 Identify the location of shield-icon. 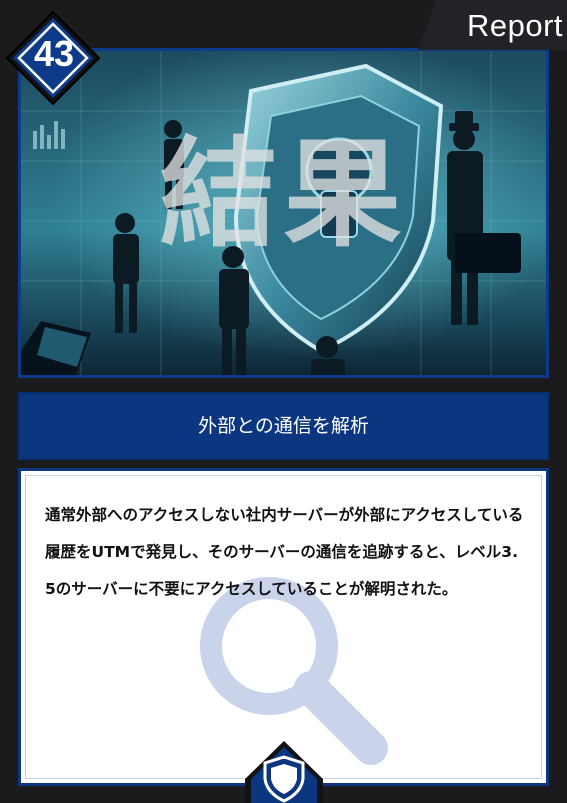
(284, 772).